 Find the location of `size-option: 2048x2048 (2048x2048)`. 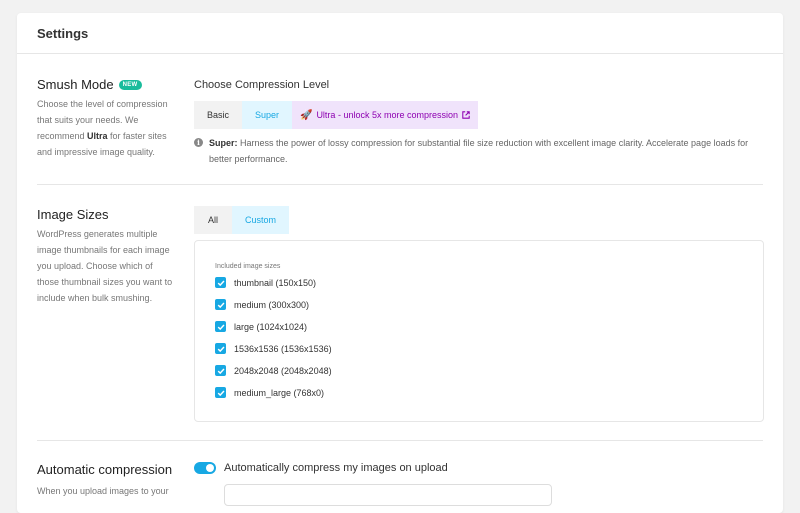

size-option: 2048x2048 (2048x2048) is located at coordinates (273, 370).